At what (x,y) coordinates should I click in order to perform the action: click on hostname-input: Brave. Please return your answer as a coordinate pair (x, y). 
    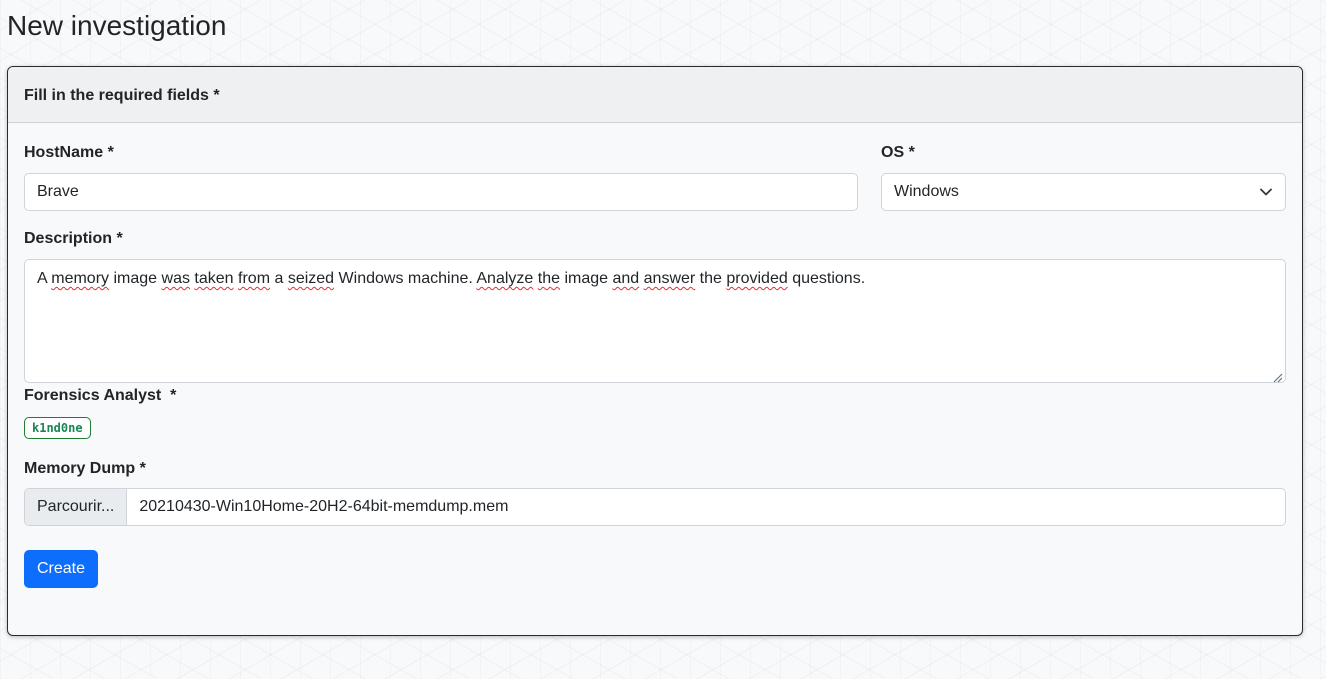
    Looking at the image, I should click on (441, 192).